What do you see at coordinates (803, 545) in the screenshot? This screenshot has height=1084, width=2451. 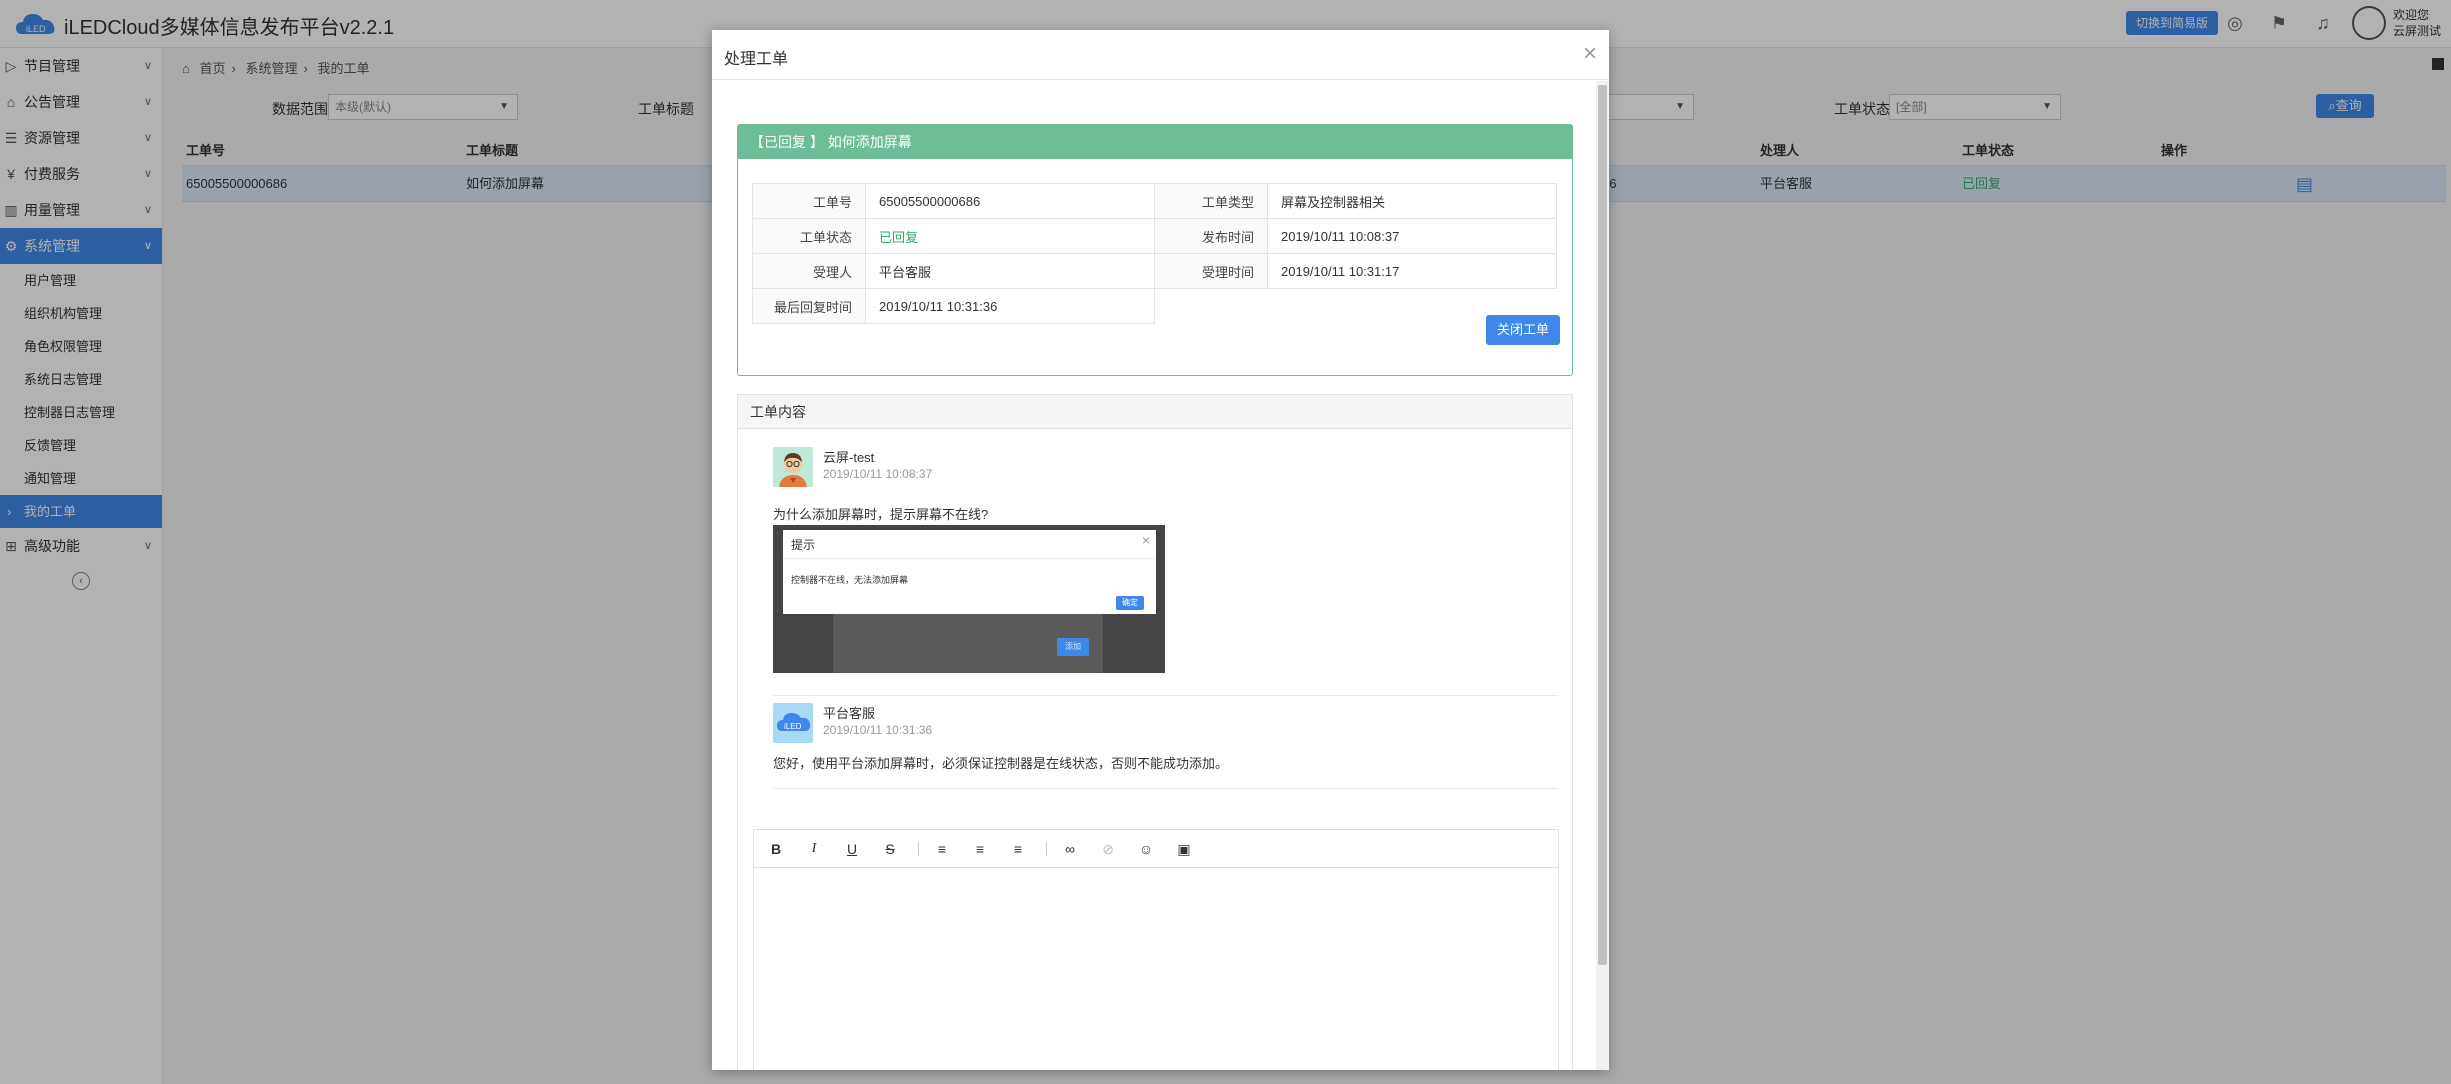 I see `screenshot-dialog-title: 提示` at bounding box center [803, 545].